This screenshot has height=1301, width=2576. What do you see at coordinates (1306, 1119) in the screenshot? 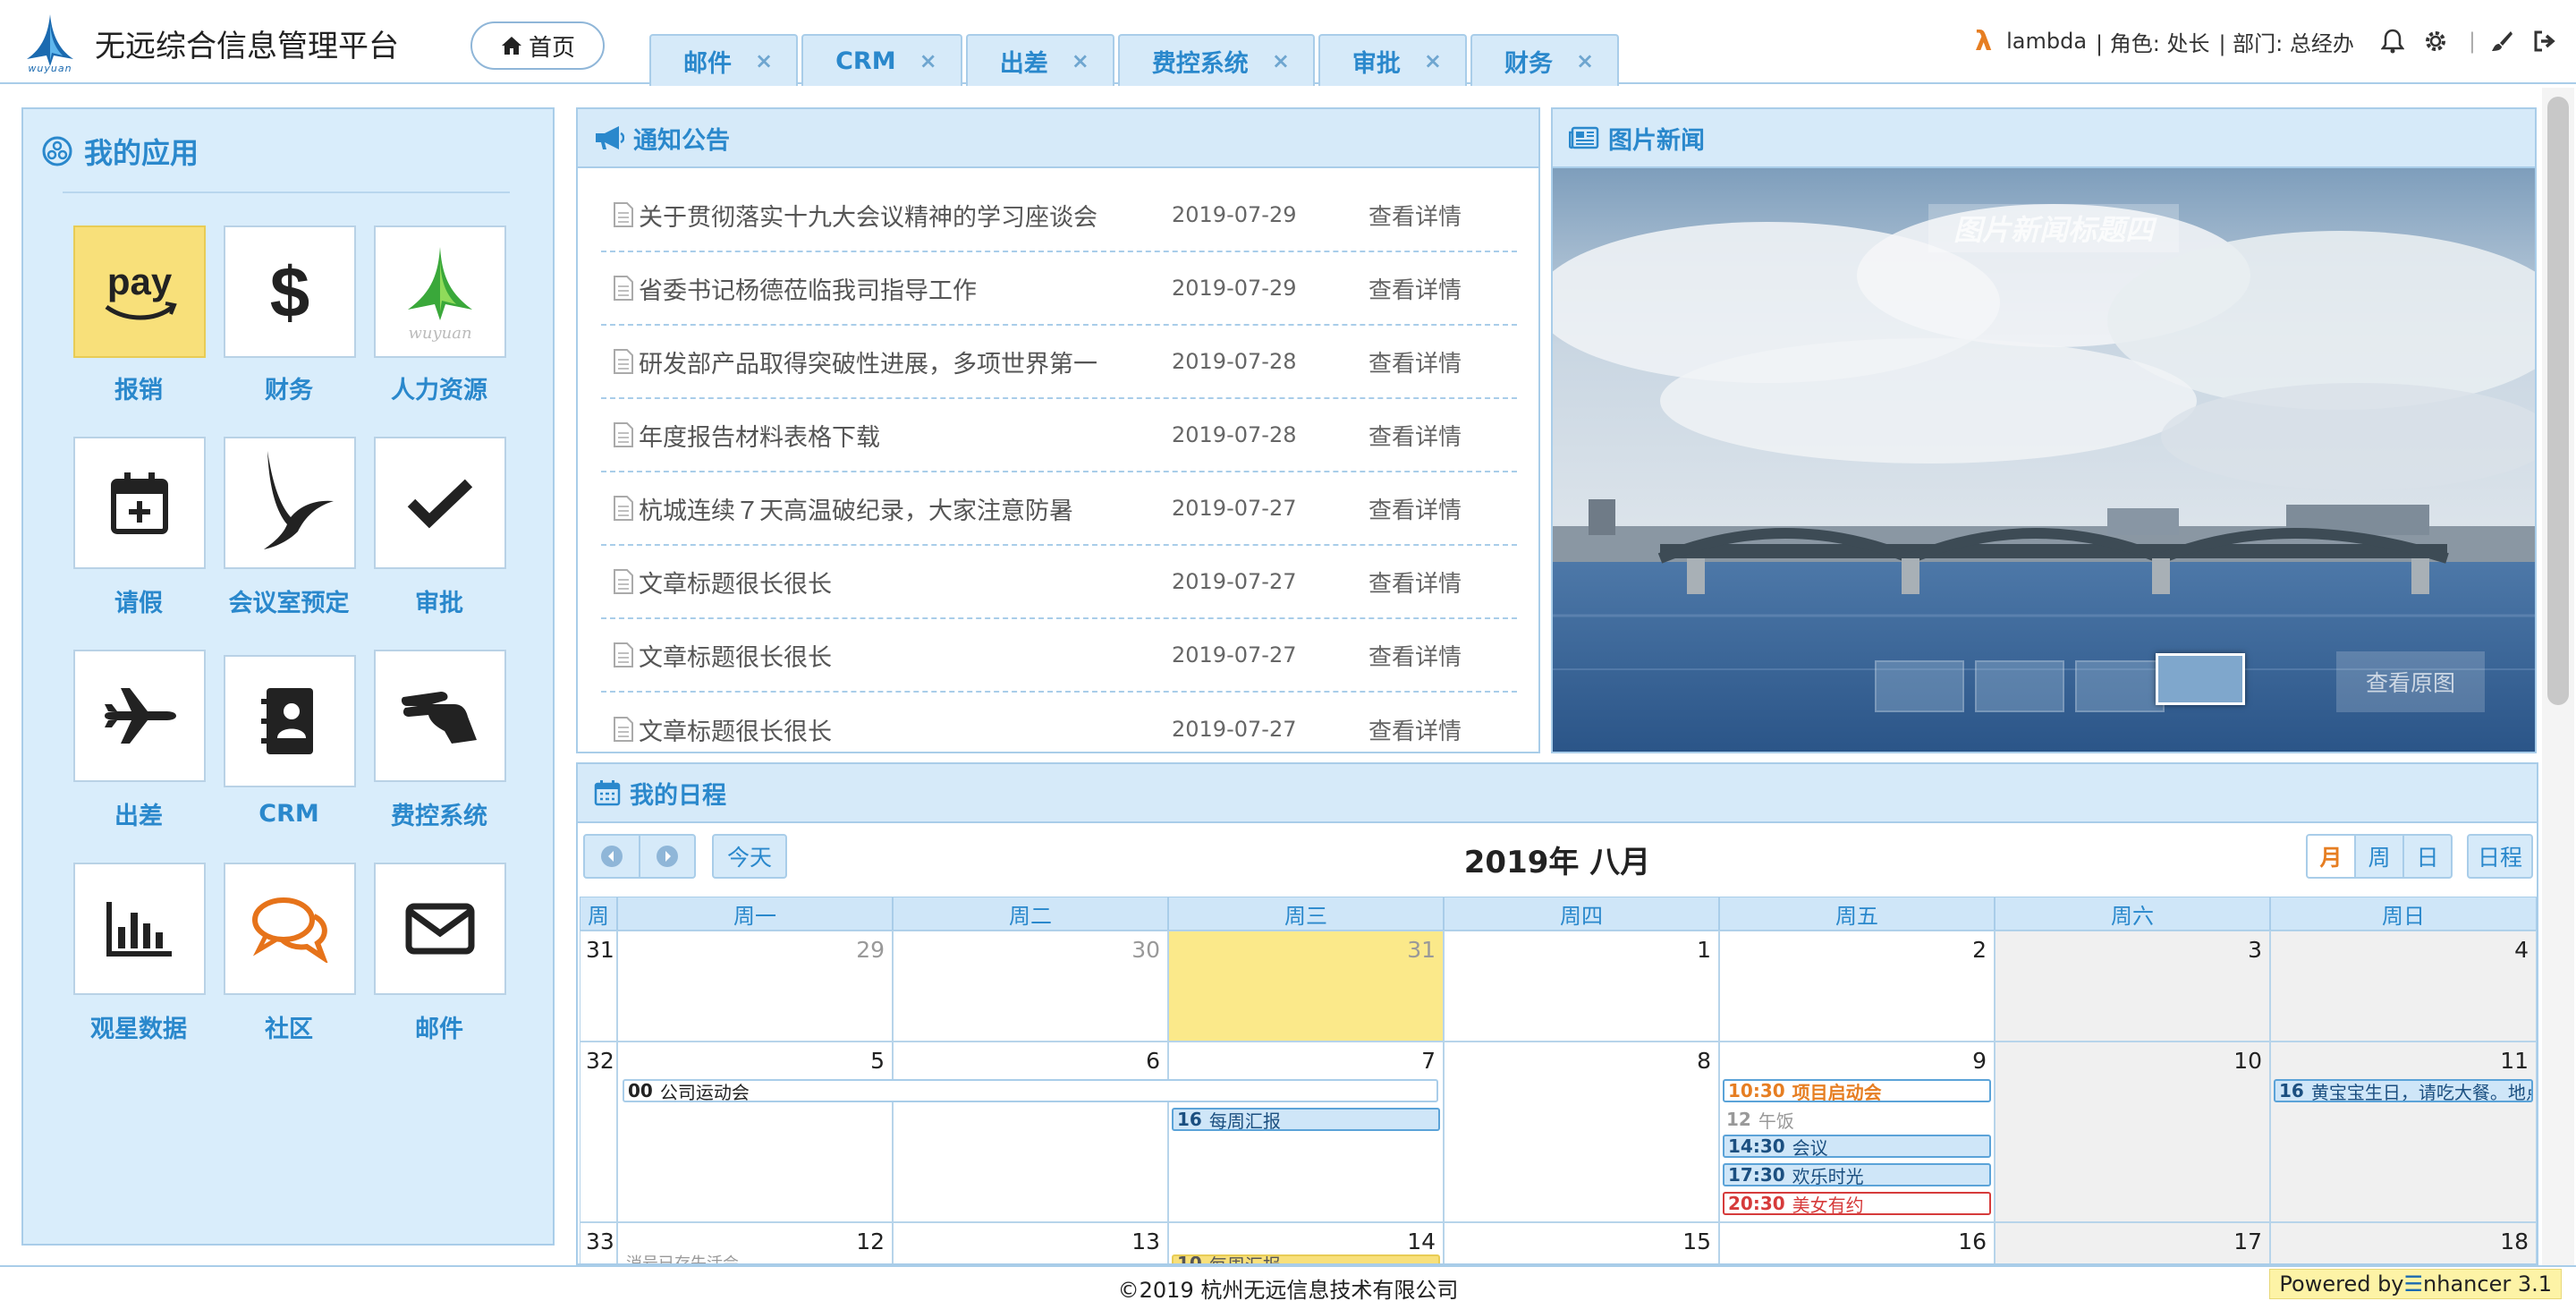
I see `calendar-event: 16 每周汇报` at bounding box center [1306, 1119].